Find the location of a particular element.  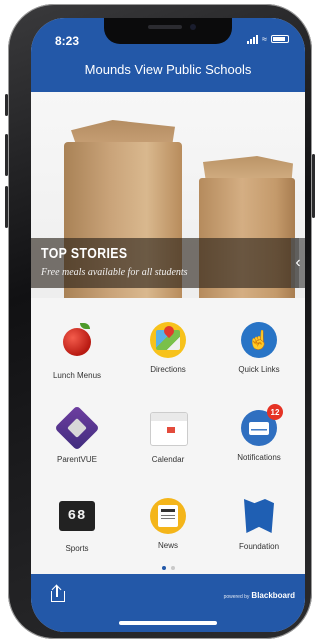

page-title: Mounds View Public Schools is located at coordinates (168, 69).